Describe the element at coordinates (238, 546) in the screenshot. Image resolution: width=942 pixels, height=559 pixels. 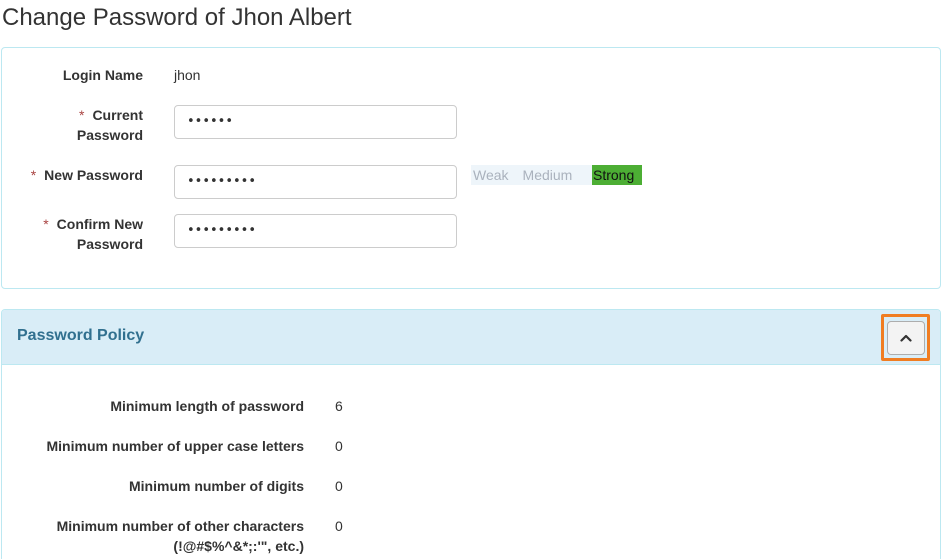
I see `policy-label-min-other-line2: (!@#$%^&*;:'", etc.)` at that location.